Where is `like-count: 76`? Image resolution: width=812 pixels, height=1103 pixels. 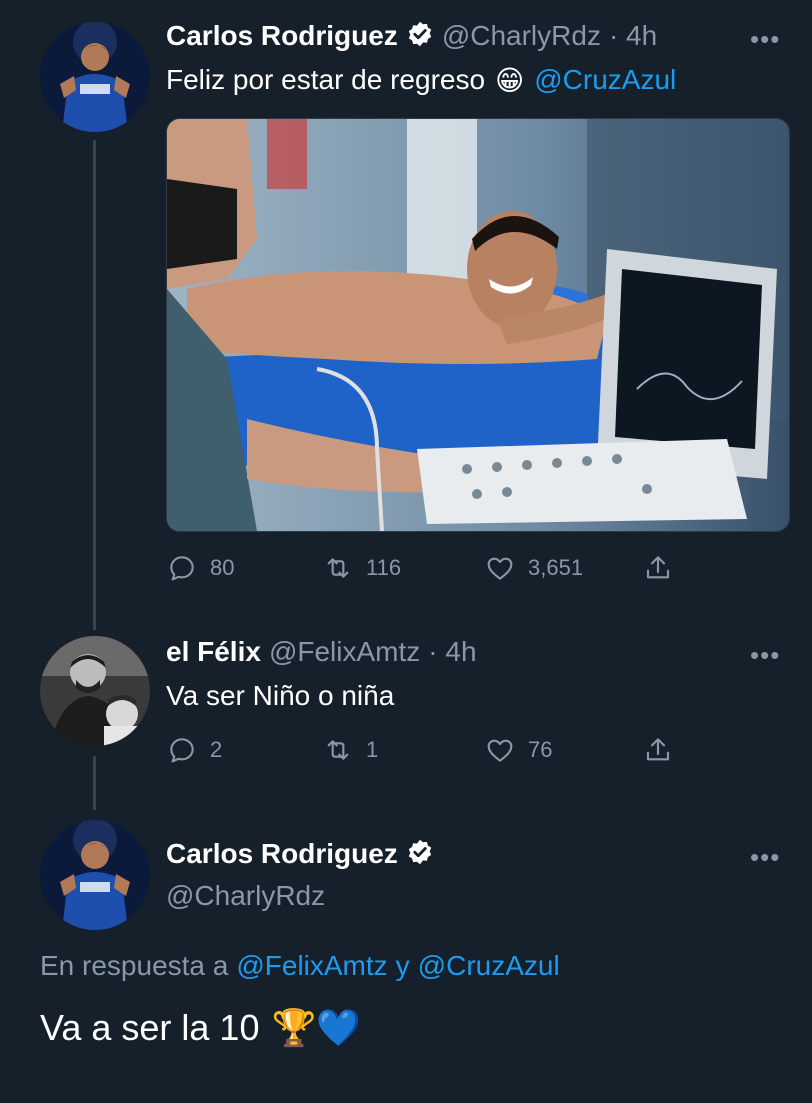
like-count: 76 is located at coordinates (540, 749).